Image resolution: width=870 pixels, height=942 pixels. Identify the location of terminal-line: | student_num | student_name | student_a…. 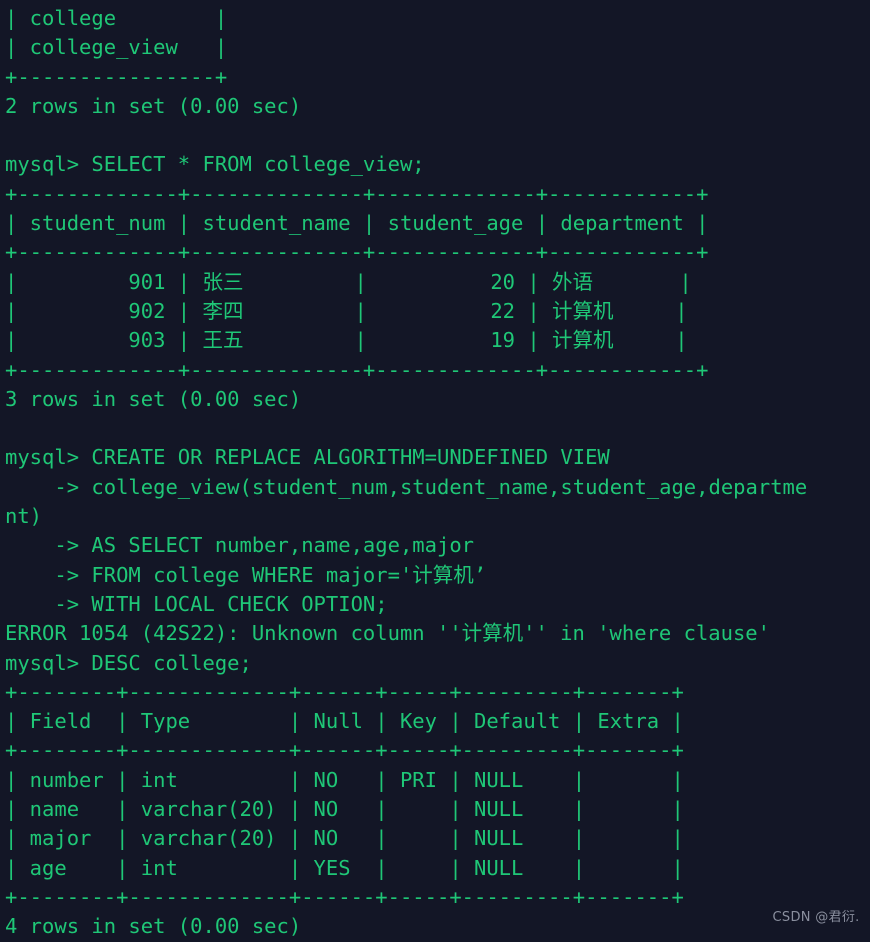
(357, 223).